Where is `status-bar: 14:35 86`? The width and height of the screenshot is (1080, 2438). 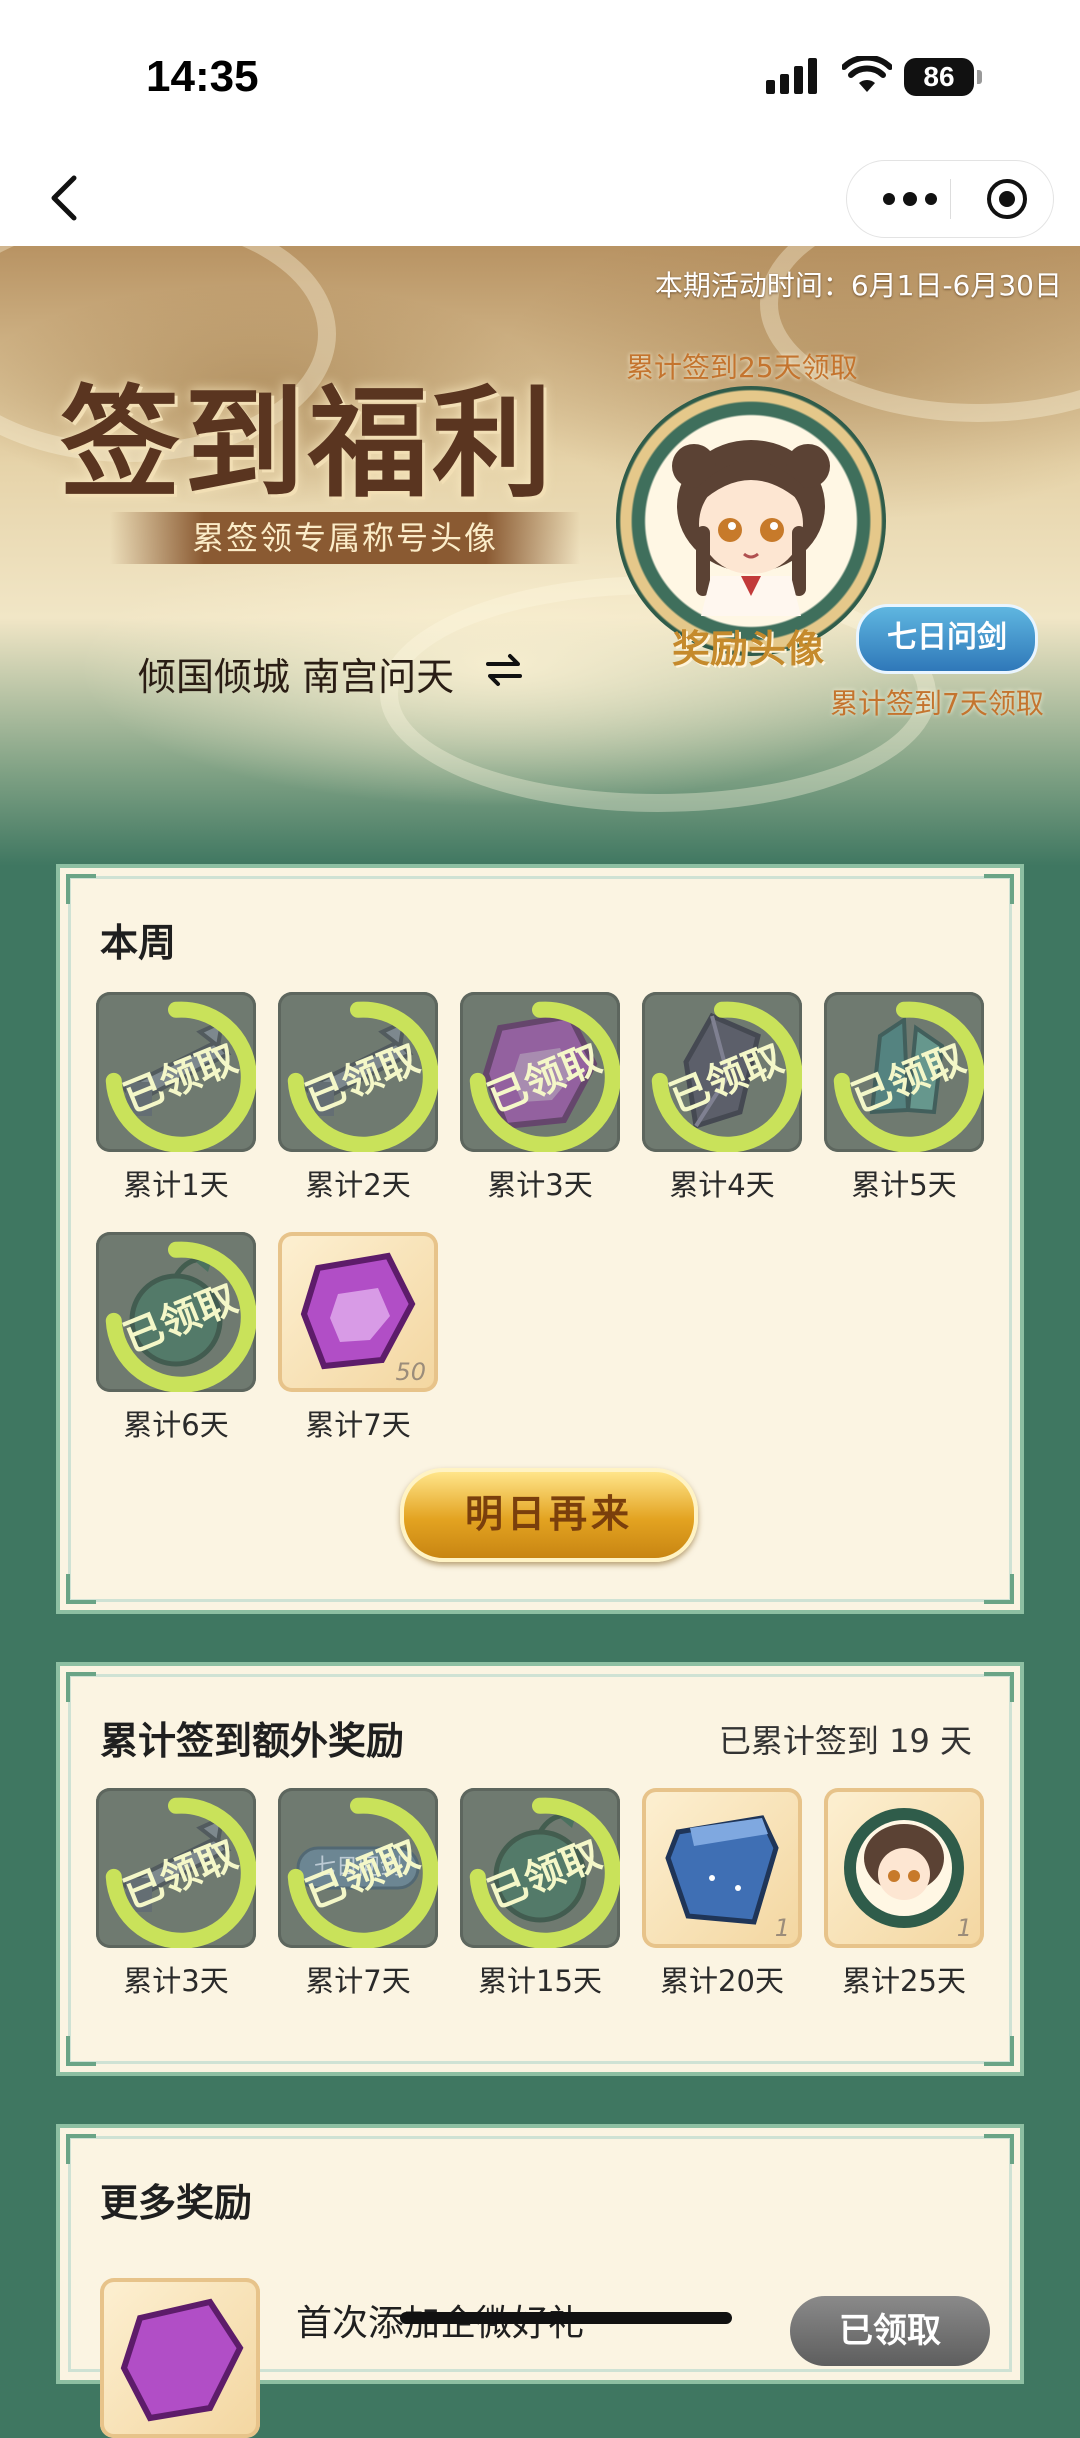 status-bar: 14:35 86 is located at coordinates (540, 75).